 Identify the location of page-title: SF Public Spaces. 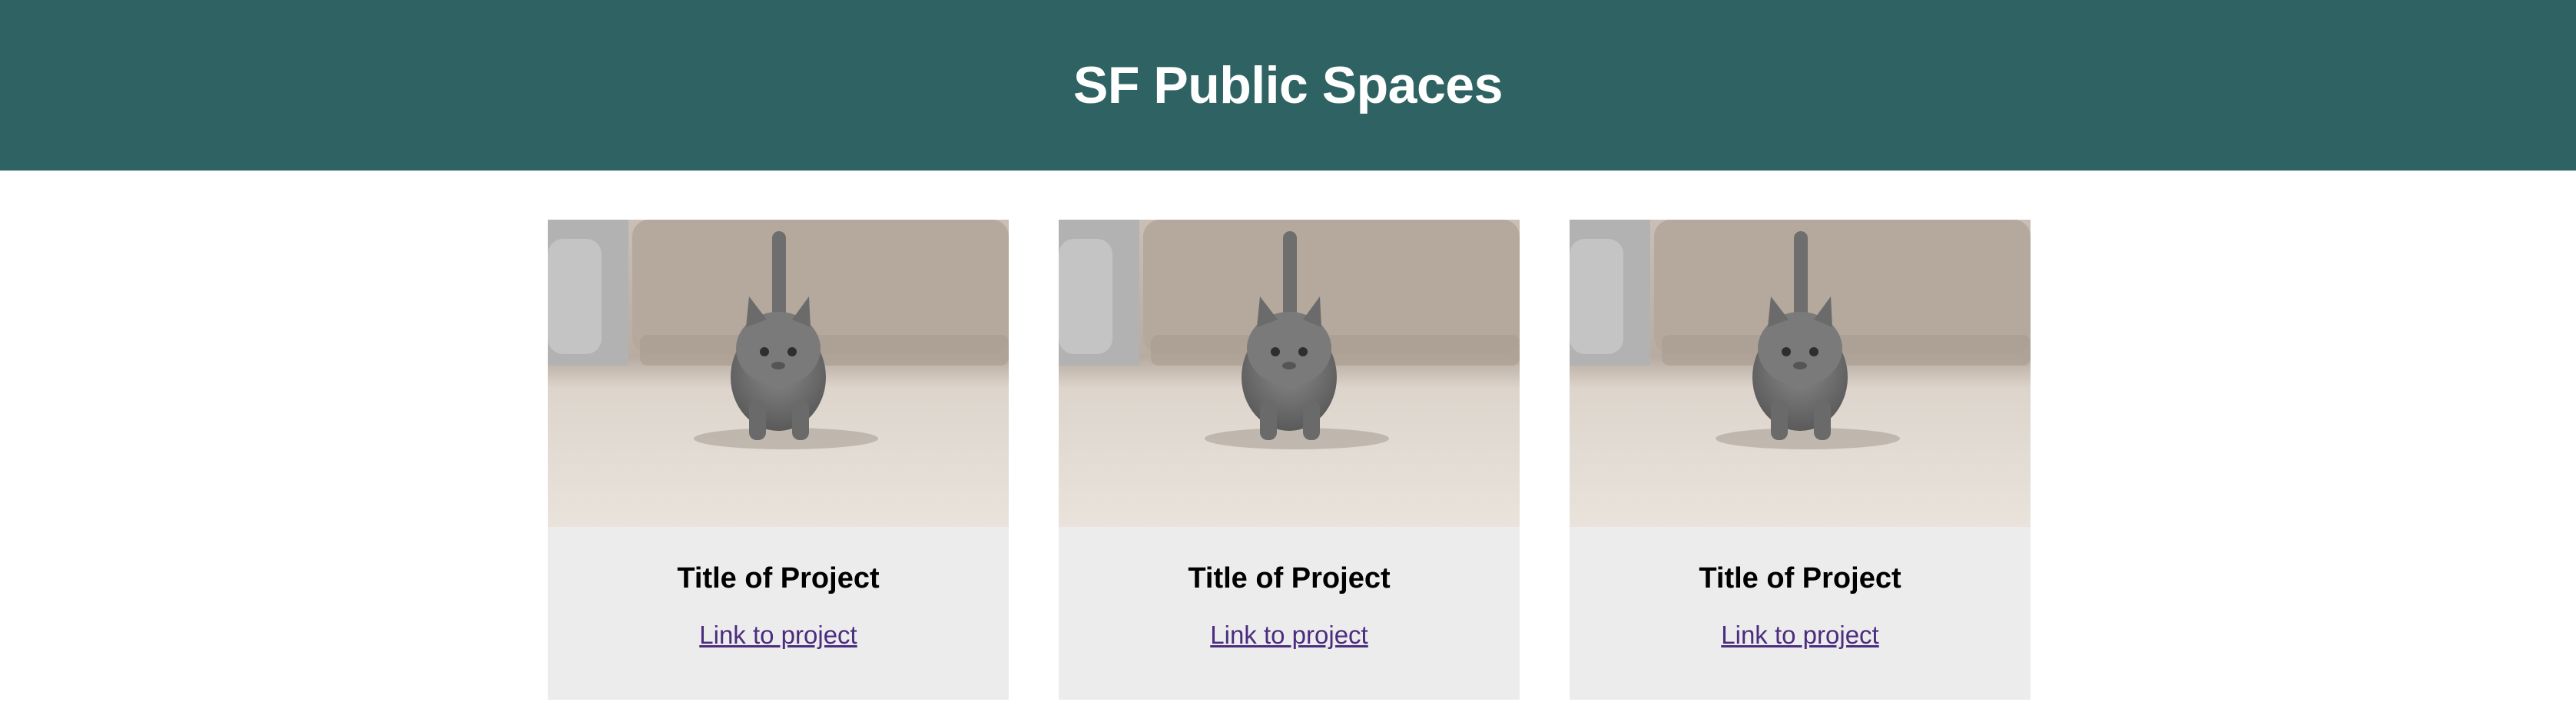
(1288, 85).